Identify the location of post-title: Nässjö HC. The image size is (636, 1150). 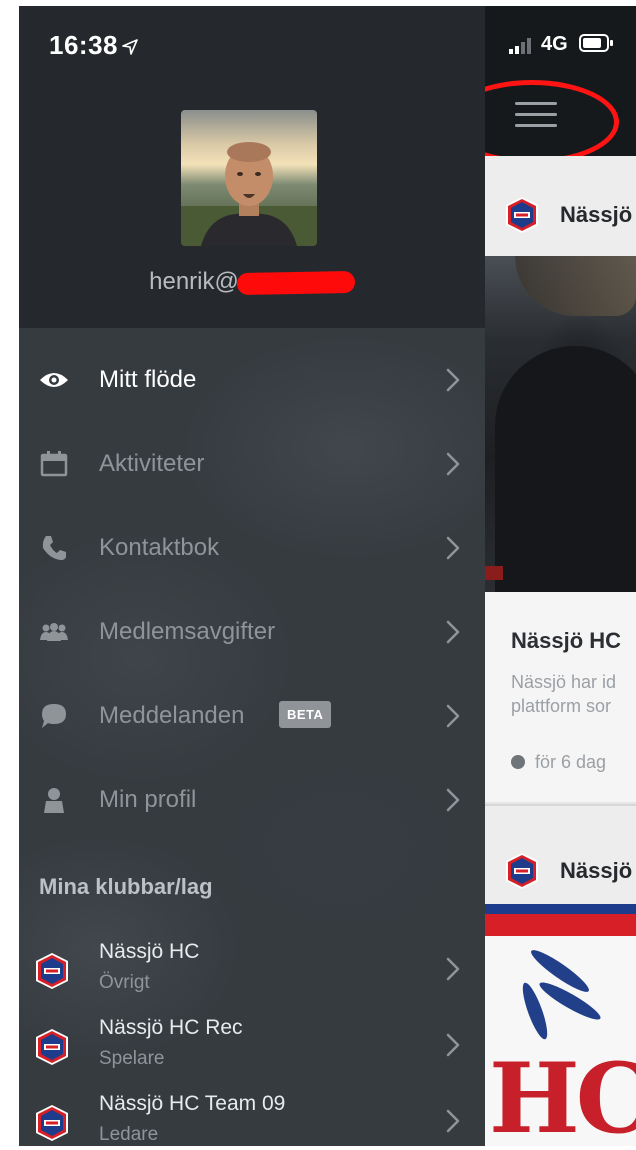
(566, 640).